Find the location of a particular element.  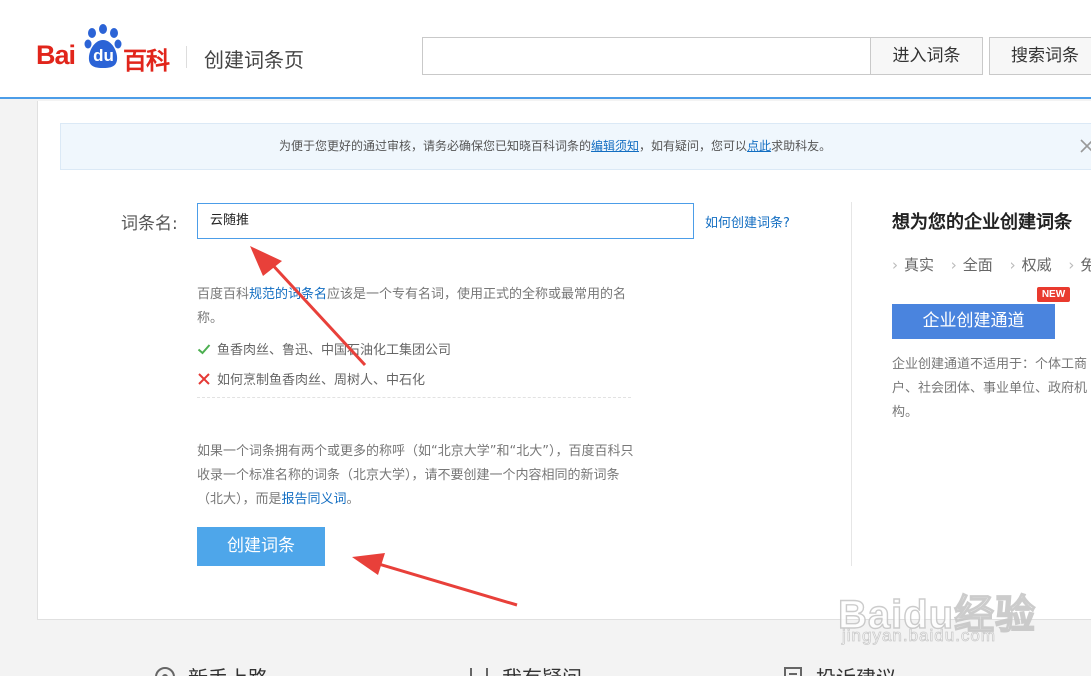

page-title: 创建词条页 is located at coordinates (254, 60).